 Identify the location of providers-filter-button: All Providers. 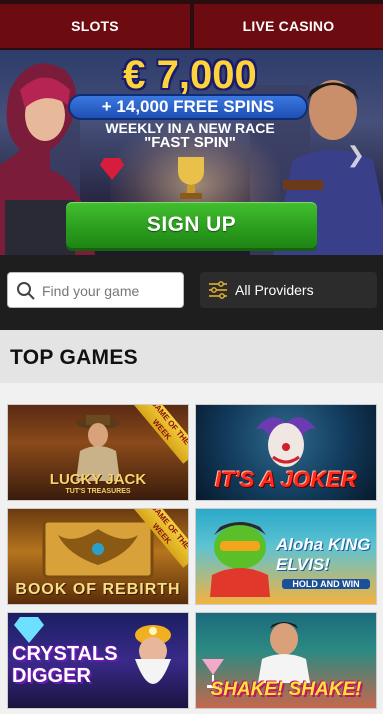
(288, 290).